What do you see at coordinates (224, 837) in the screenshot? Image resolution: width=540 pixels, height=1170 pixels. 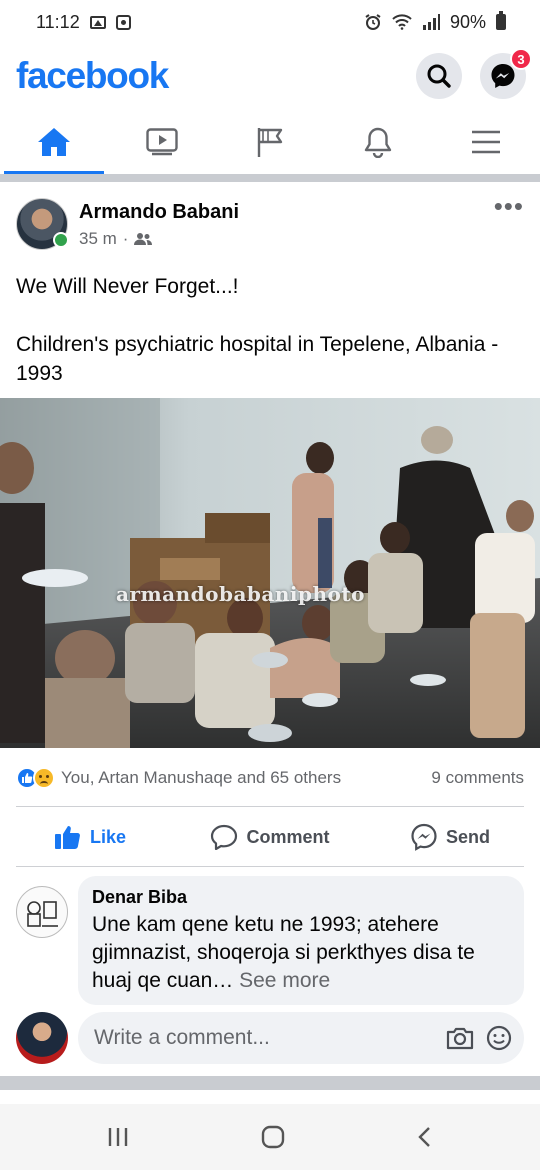 I see `comment-icon` at bounding box center [224, 837].